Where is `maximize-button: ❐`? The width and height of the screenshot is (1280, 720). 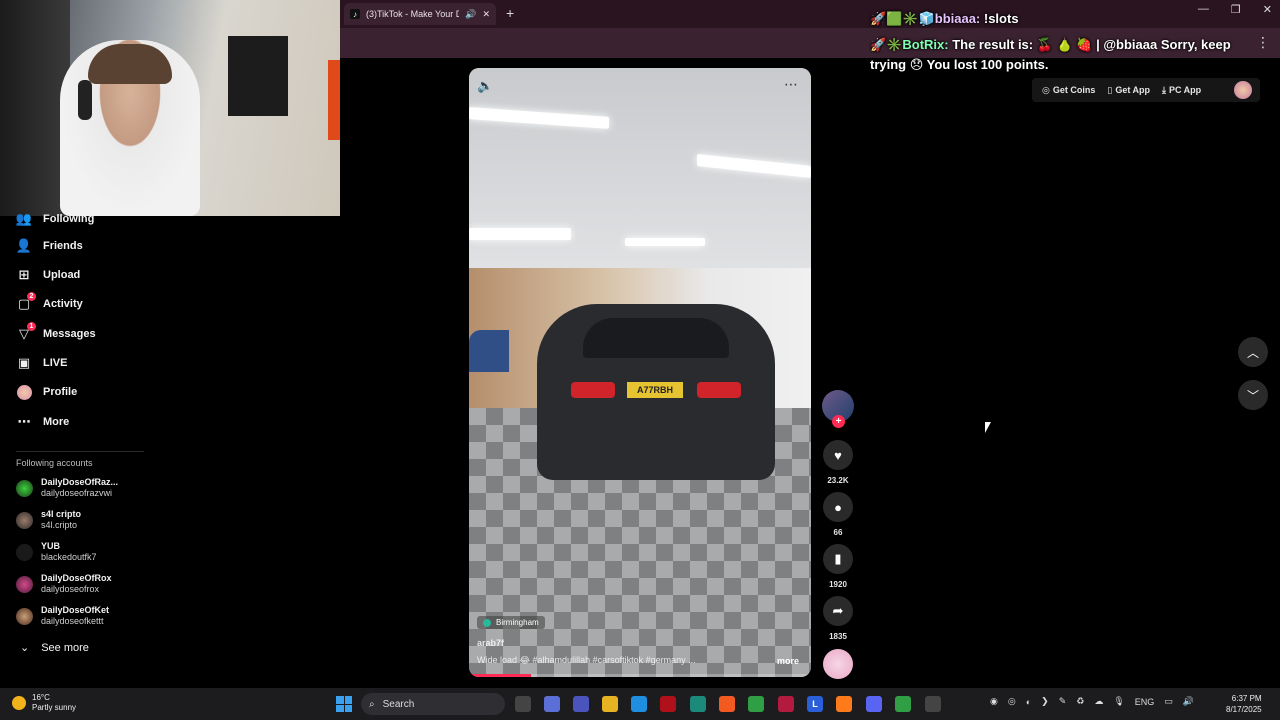 maximize-button: ❐ is located at coordinates (1236, 9).